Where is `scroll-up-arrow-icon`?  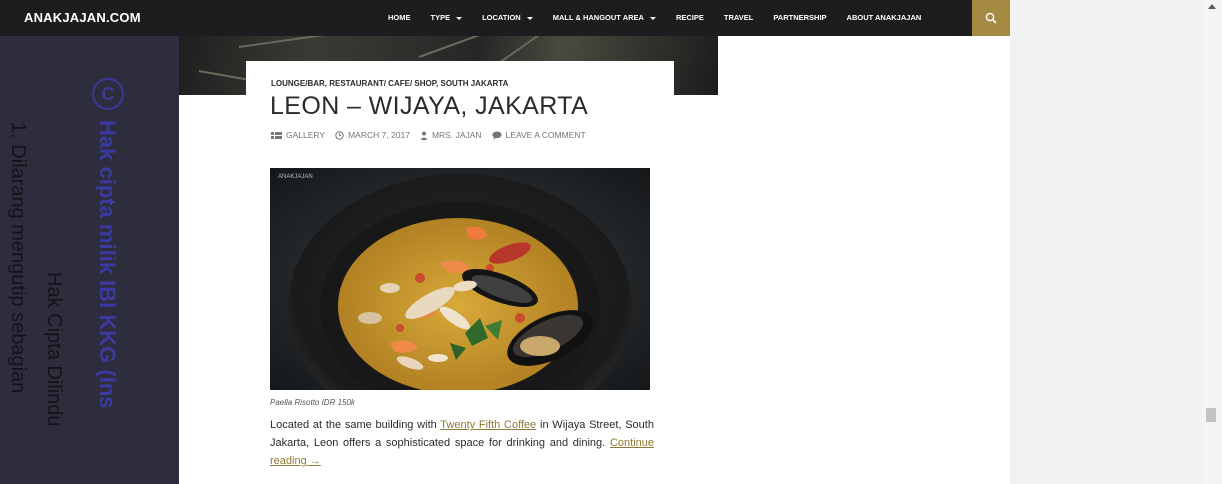
scroll-up-arrow-icon is located at coordinates (1212, 6).